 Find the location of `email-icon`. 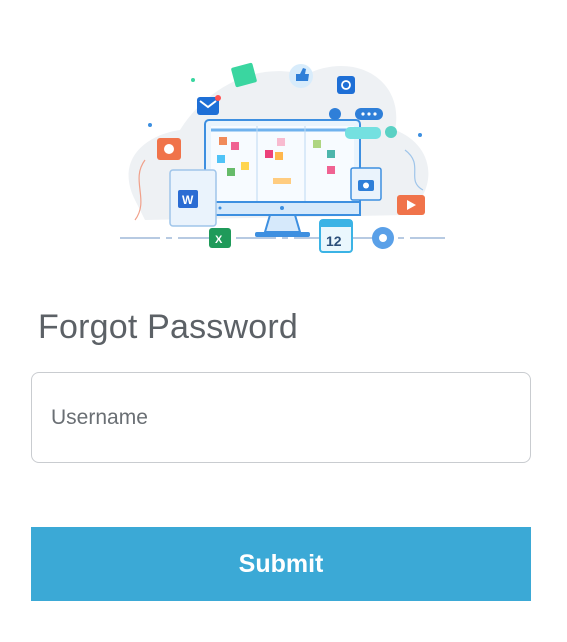

email-icon is located at coordinates (209, 105).